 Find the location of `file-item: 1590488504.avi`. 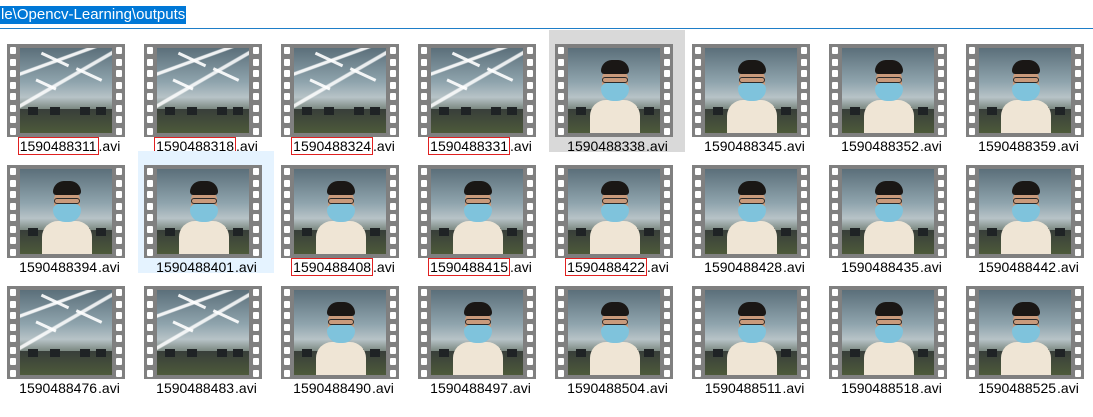

file-item: 1590488504.avi is located at coordinates (617, 334).